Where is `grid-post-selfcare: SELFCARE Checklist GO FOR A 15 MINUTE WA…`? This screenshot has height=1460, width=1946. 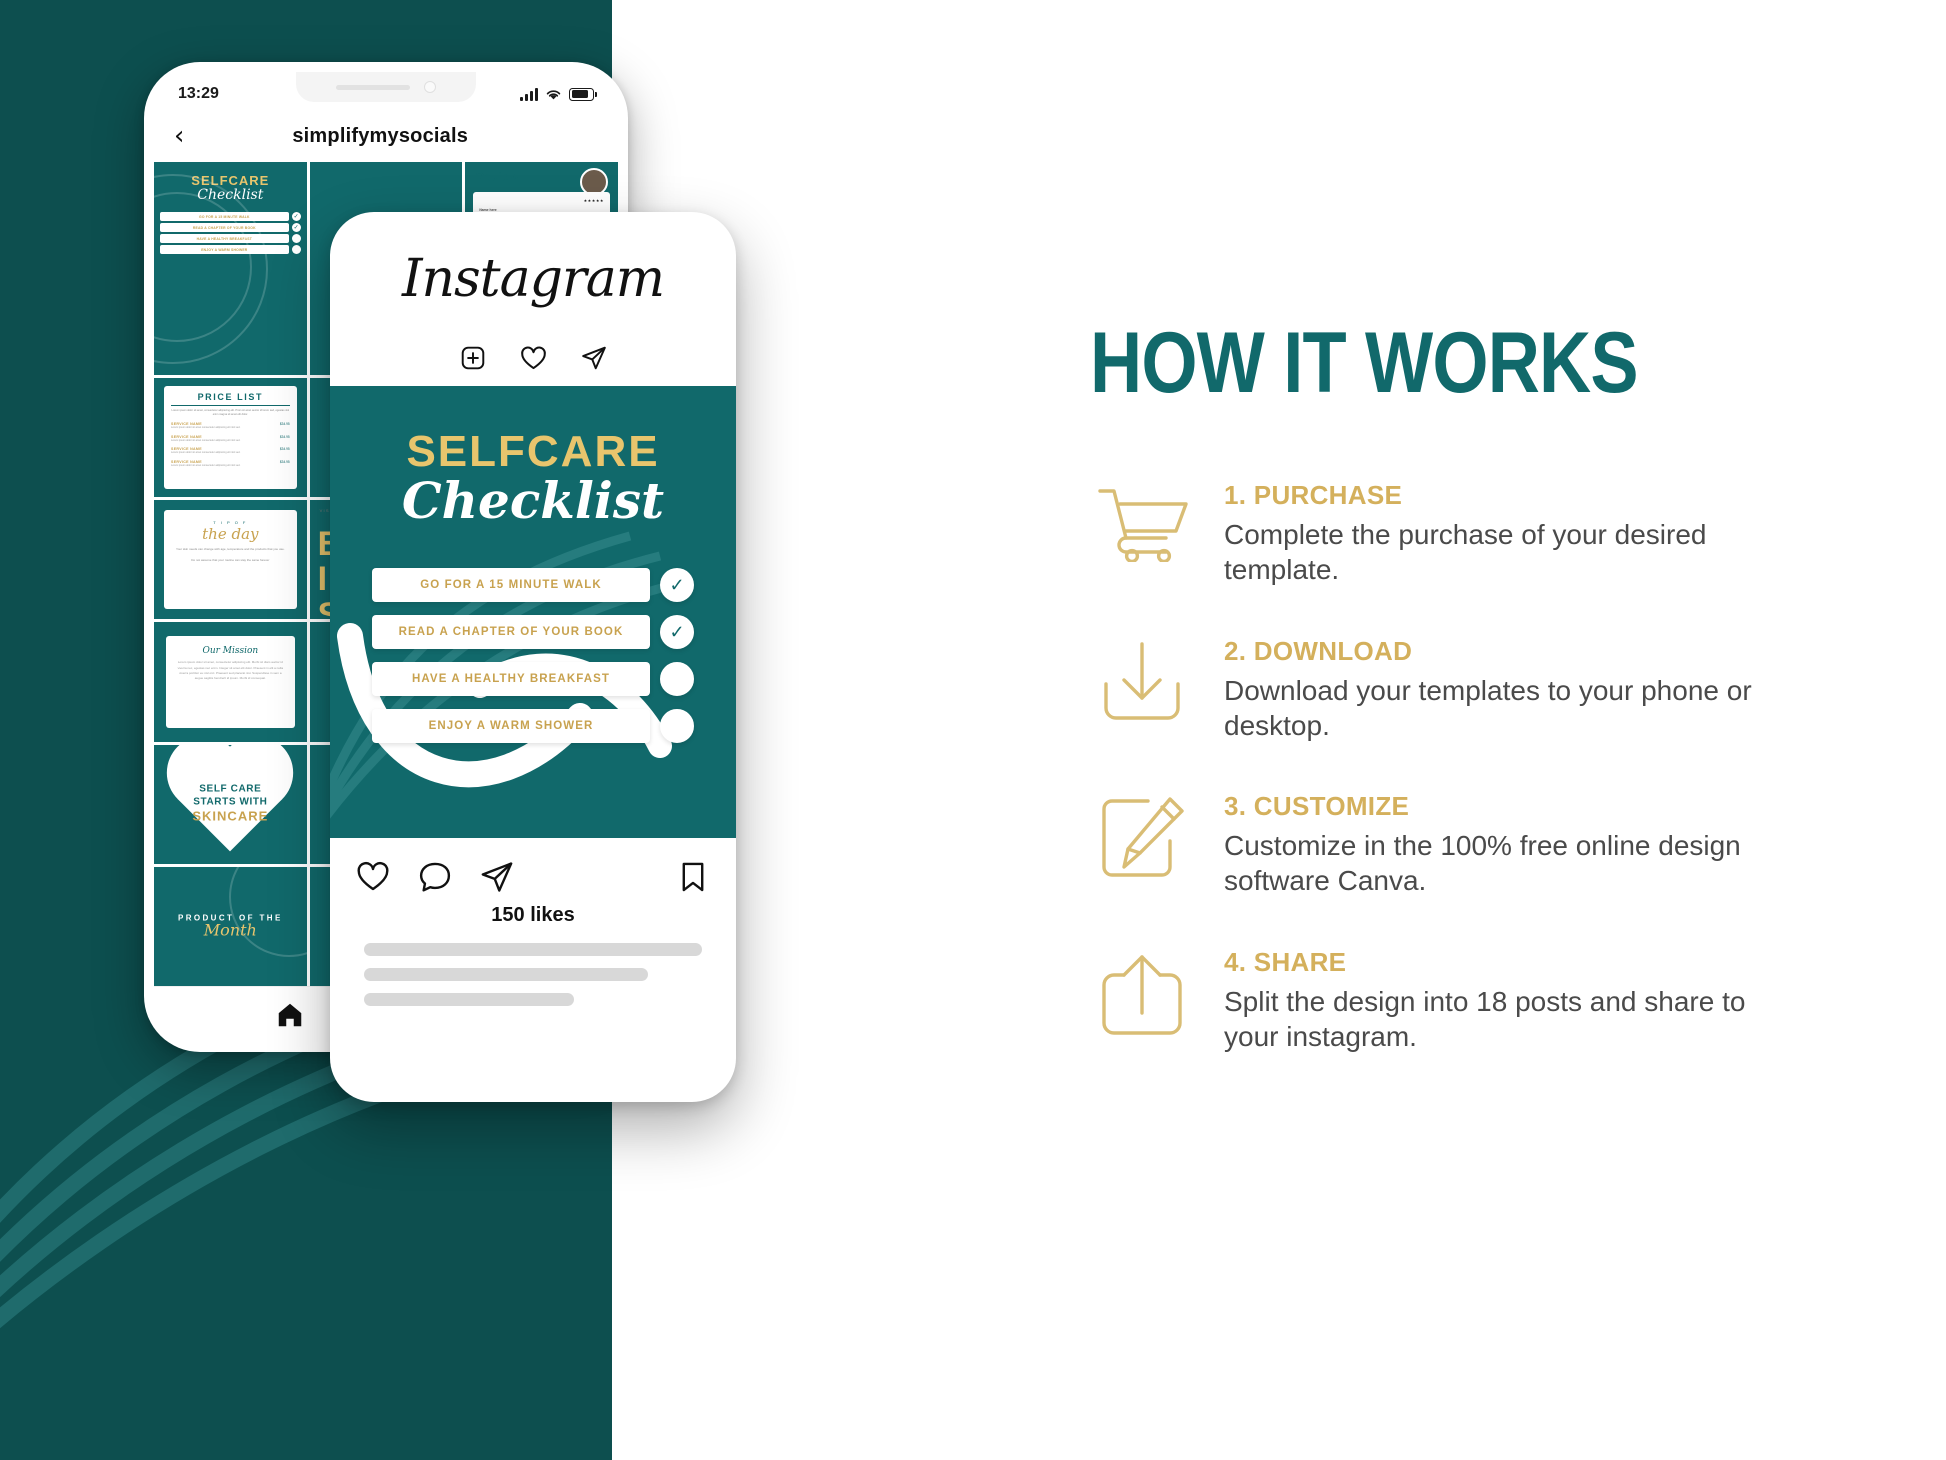
grid-post-selfcare: SELFCARE Checklist GO FOR A 15 MINUTE WA… is located at coordinates (230, 269).